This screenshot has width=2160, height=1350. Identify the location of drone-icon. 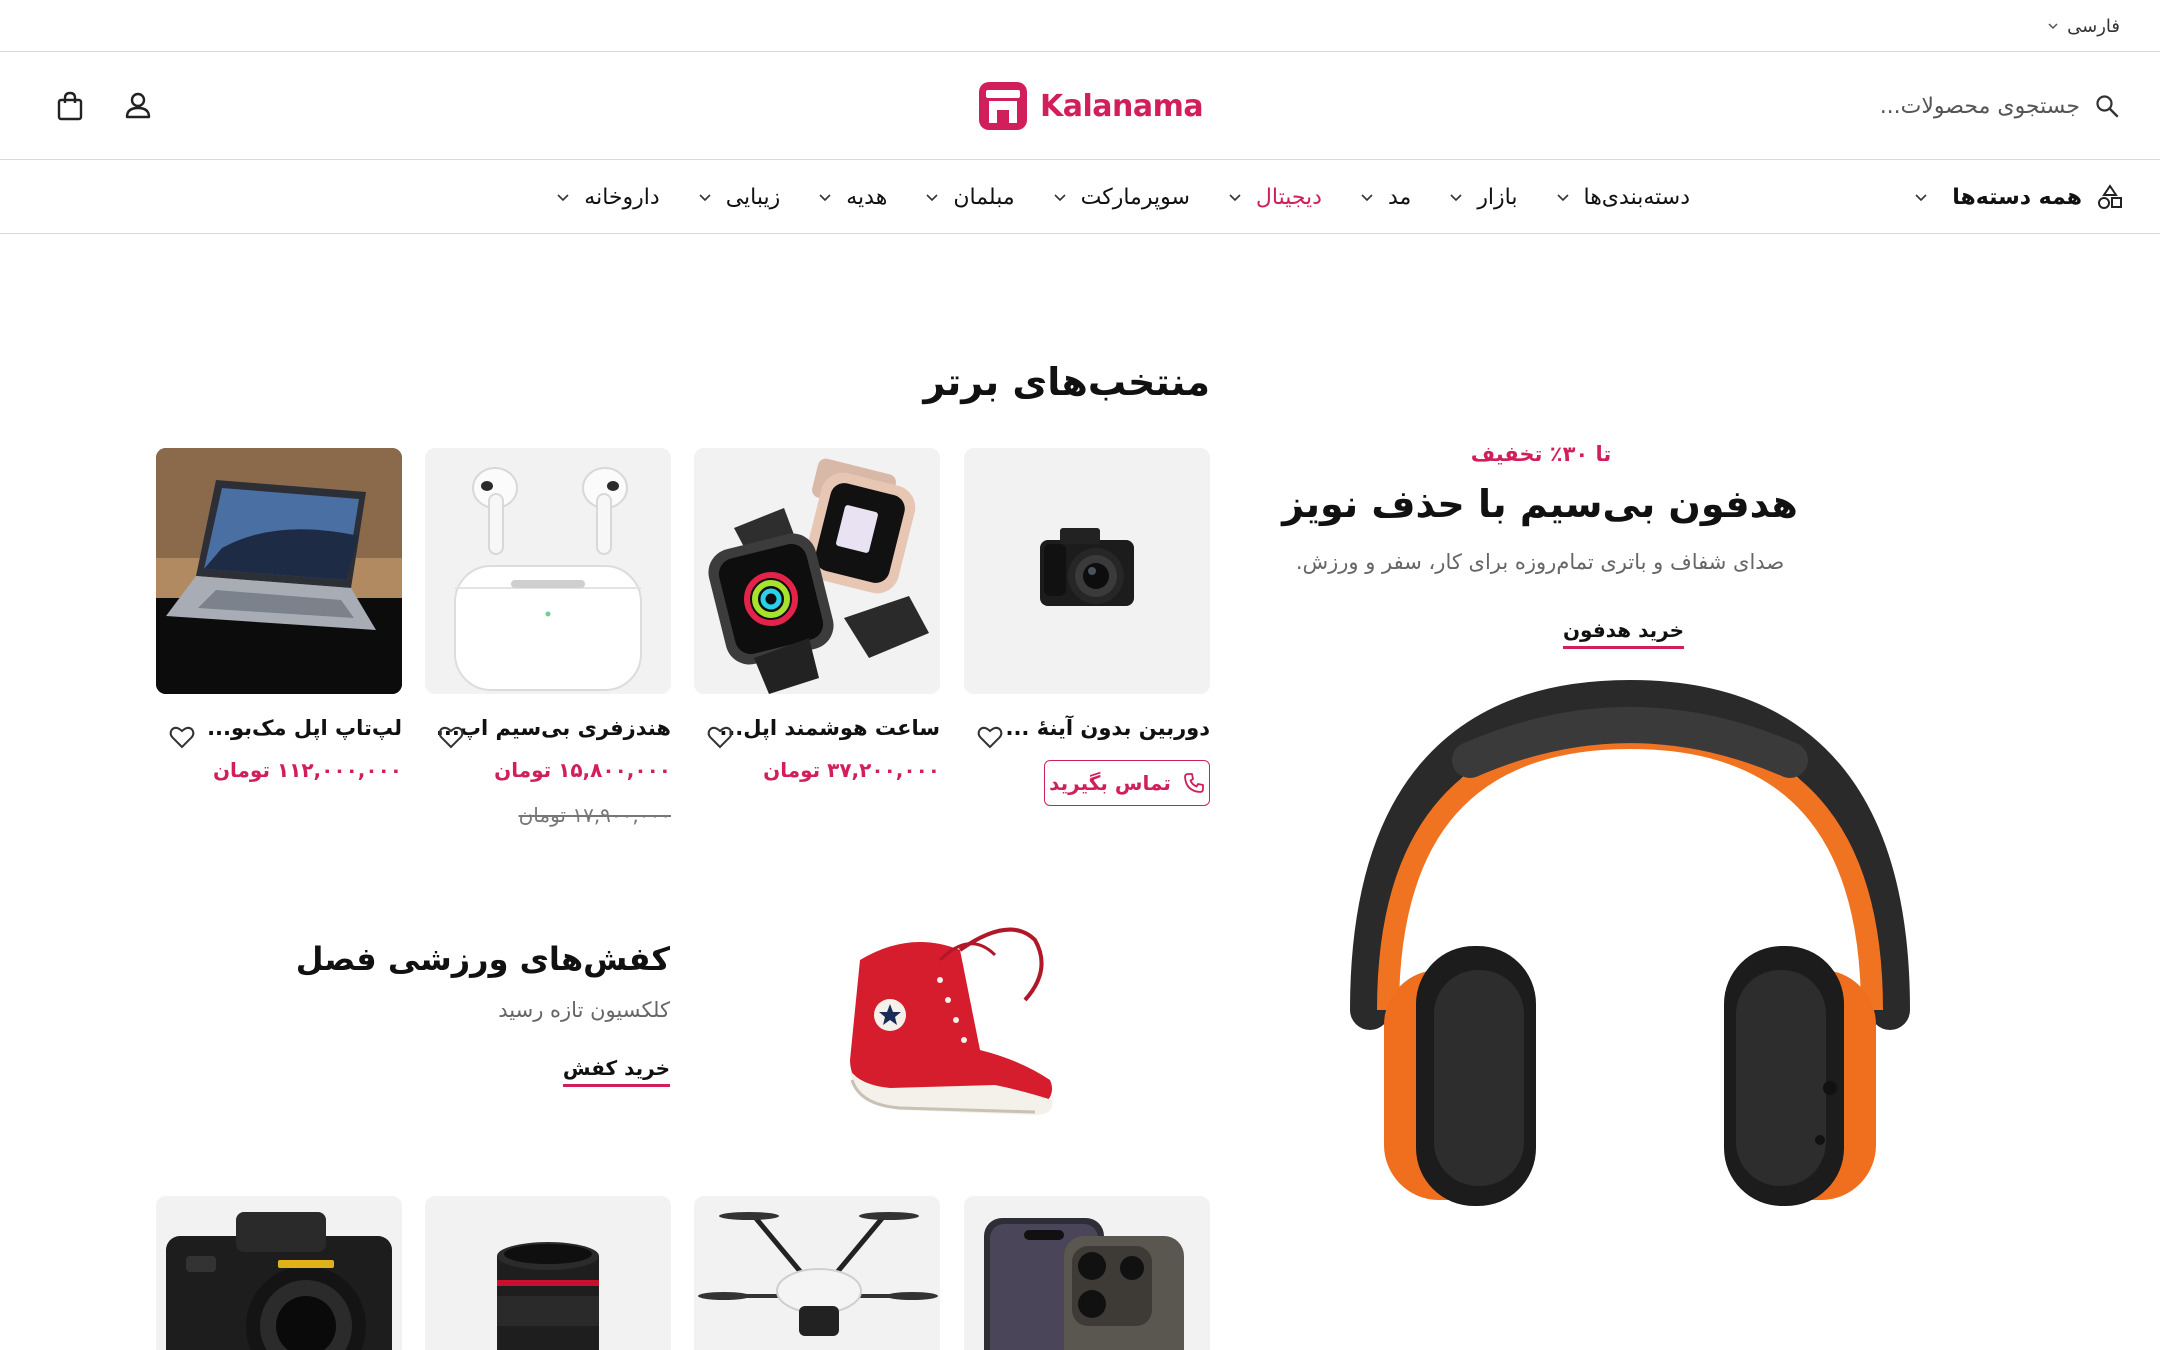
(818, 1274).